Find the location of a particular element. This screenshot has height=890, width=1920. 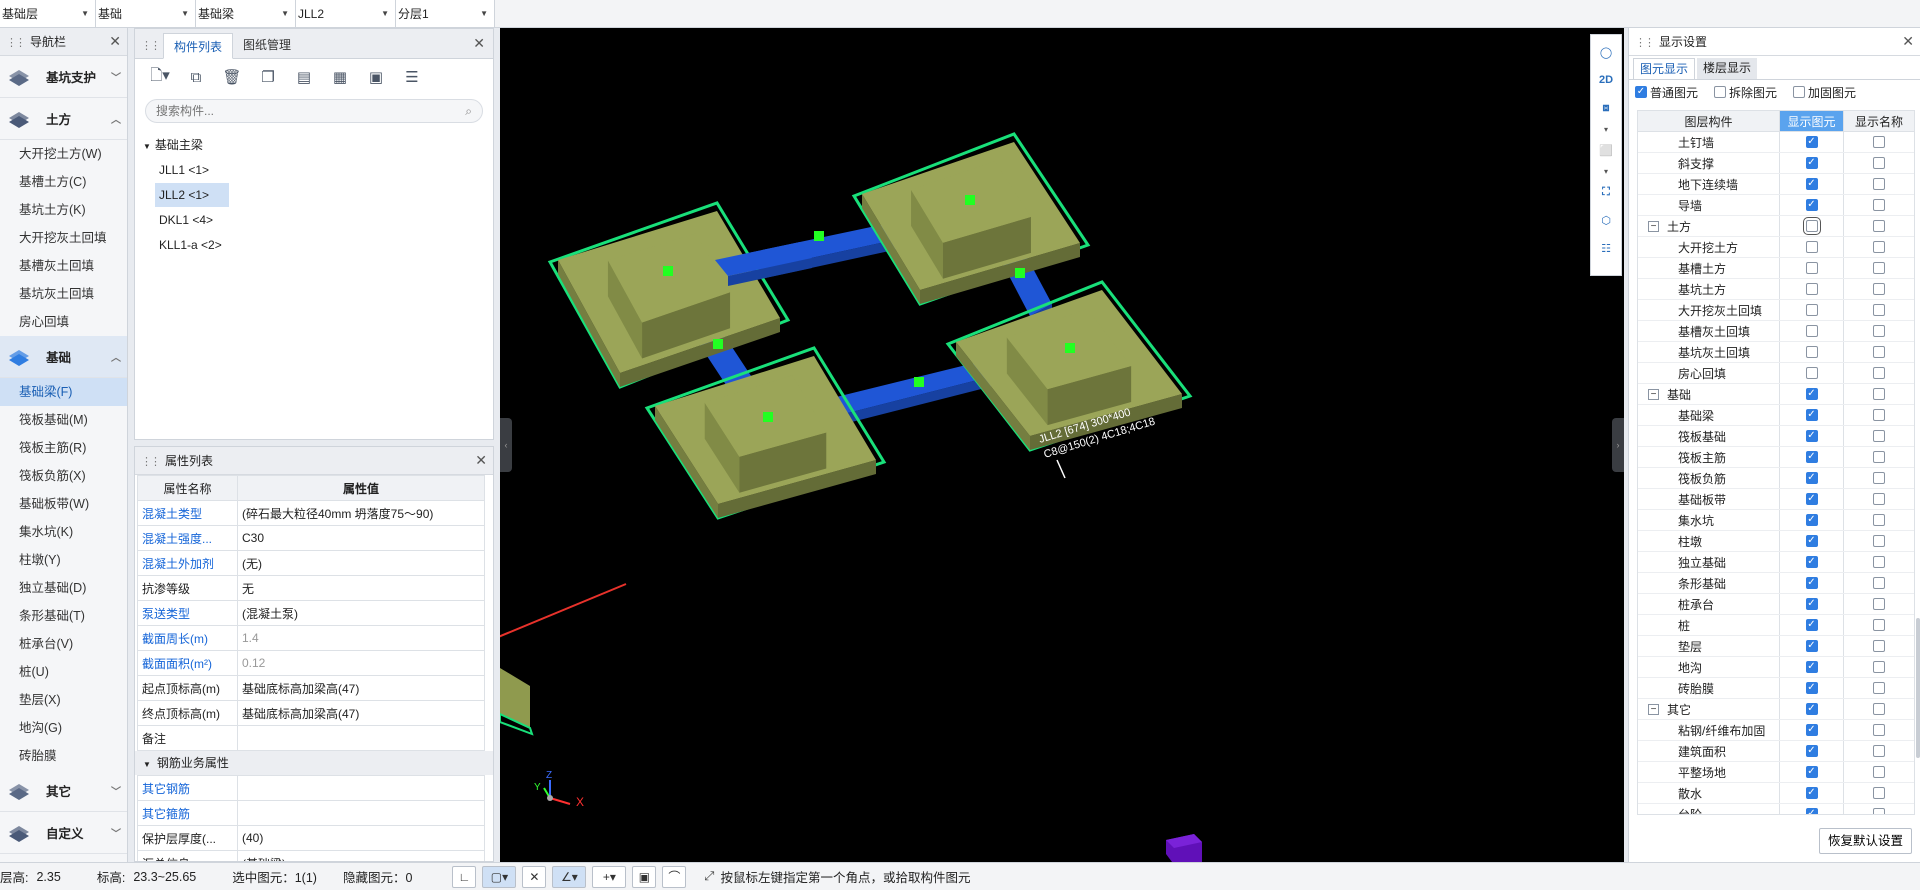

search-icon: ⌕ is located at coordinates (468, 111).